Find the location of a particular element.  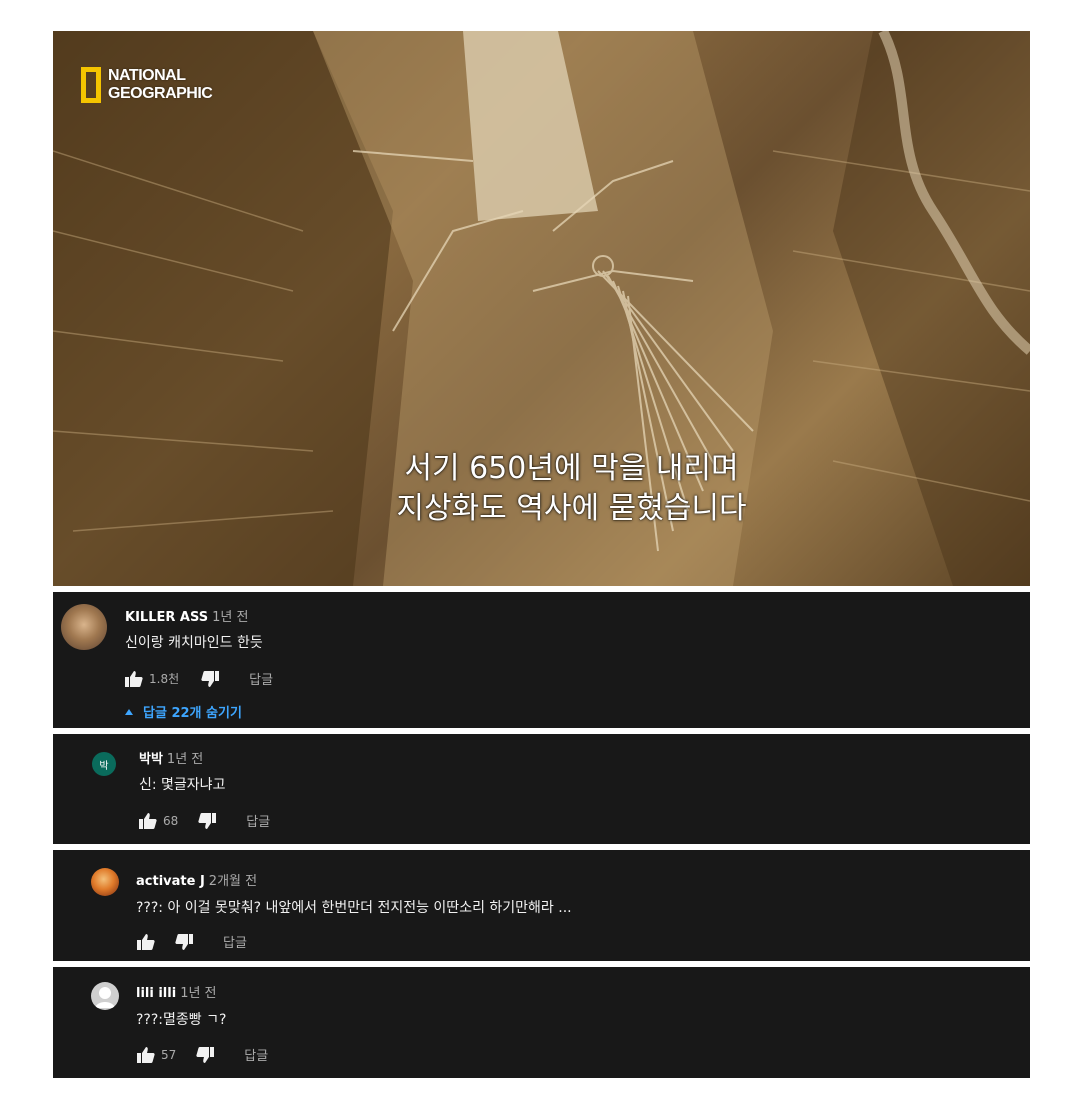

comment-text: ???:멸종빵 ㄱ? is located at coordinates (181, 1020).